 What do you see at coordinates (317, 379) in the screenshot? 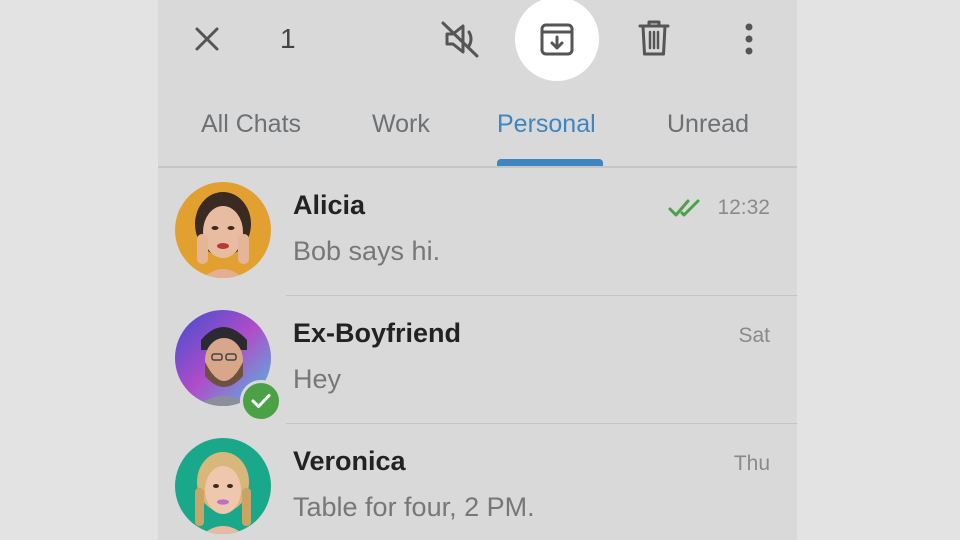
I see `chat-last-message: Hey` at bounding box center [317, 379].